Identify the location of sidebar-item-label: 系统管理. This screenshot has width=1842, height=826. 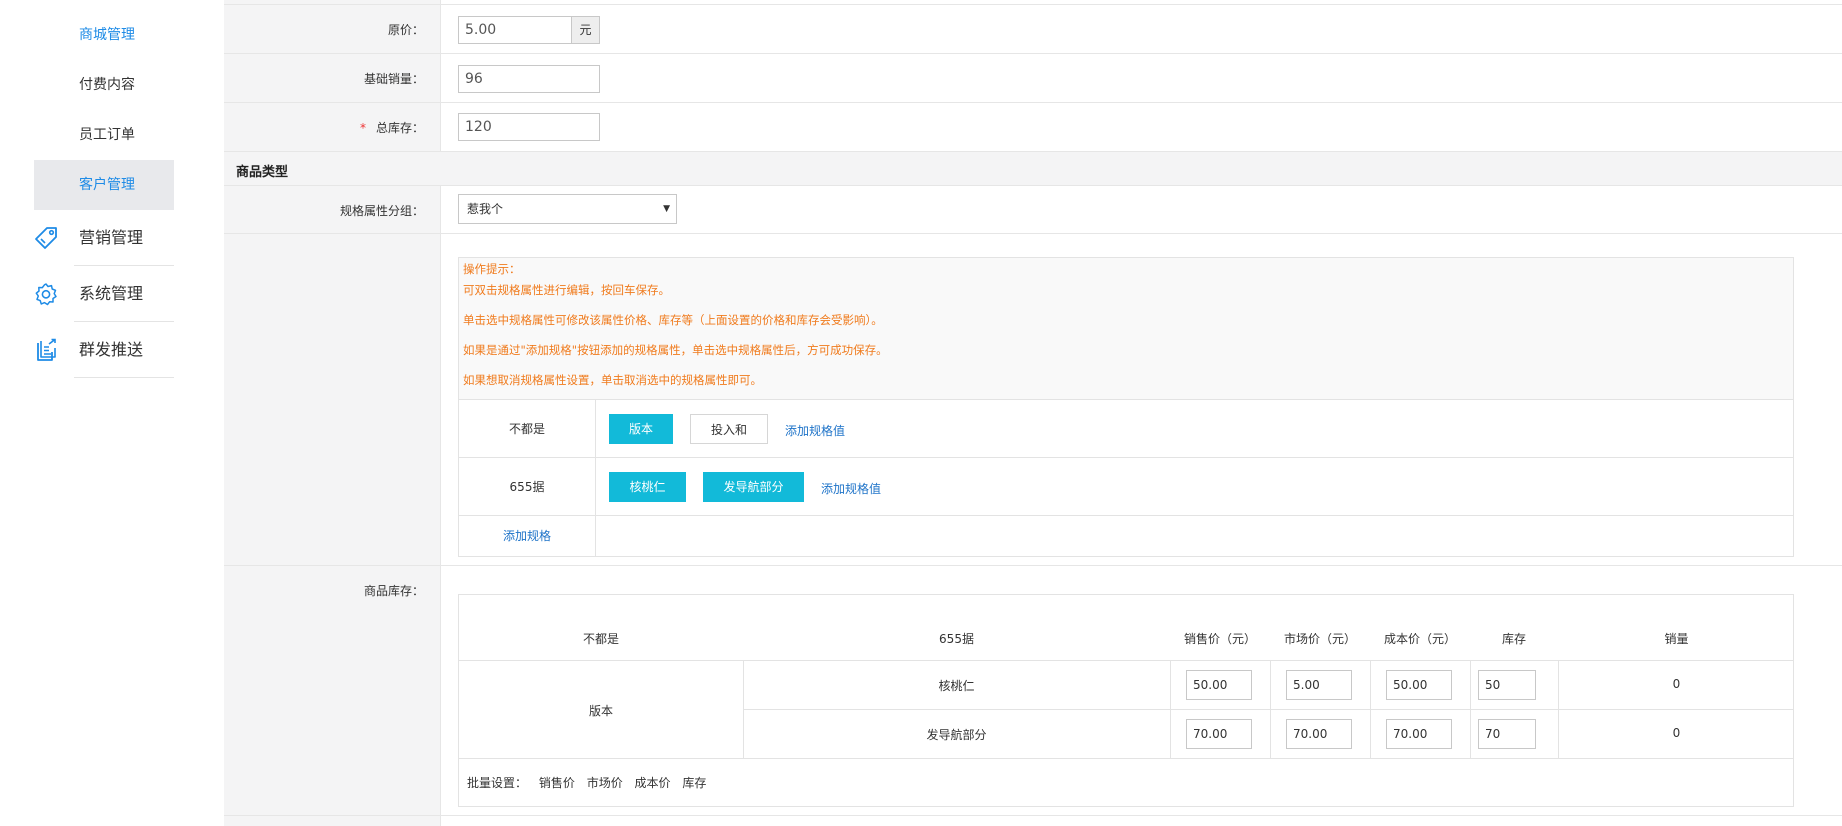
(111, 293).